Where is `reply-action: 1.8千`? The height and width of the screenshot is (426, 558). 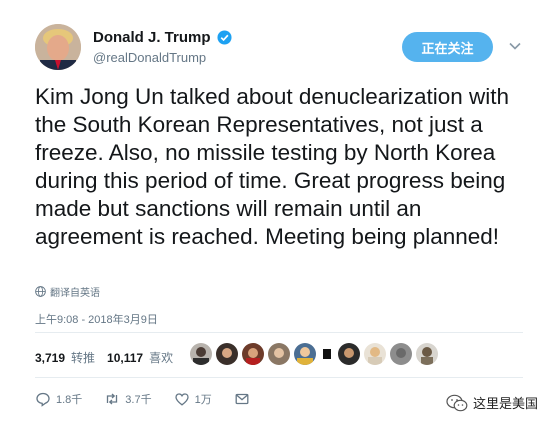 reply-action: 1.8千 is located at coordinates (58, 399).